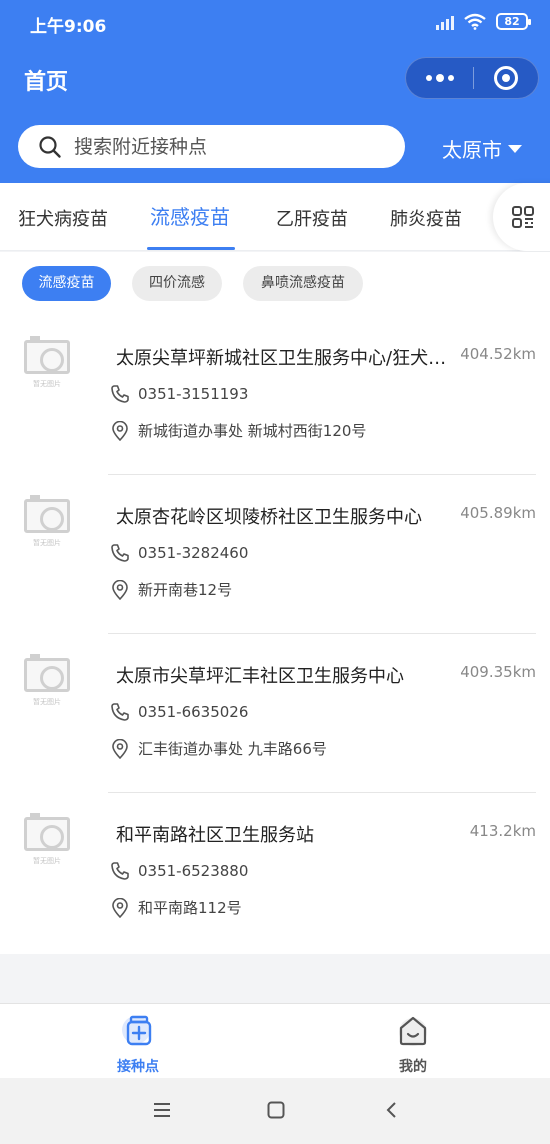 Image resolution: width=550 pixels, height=1144 pixels. What do you see at coordinates (252, 431) in the screenshot?
I see `clinic-address: 新城街道办事处 新城村西街120号` at bounding box center [252, 431].